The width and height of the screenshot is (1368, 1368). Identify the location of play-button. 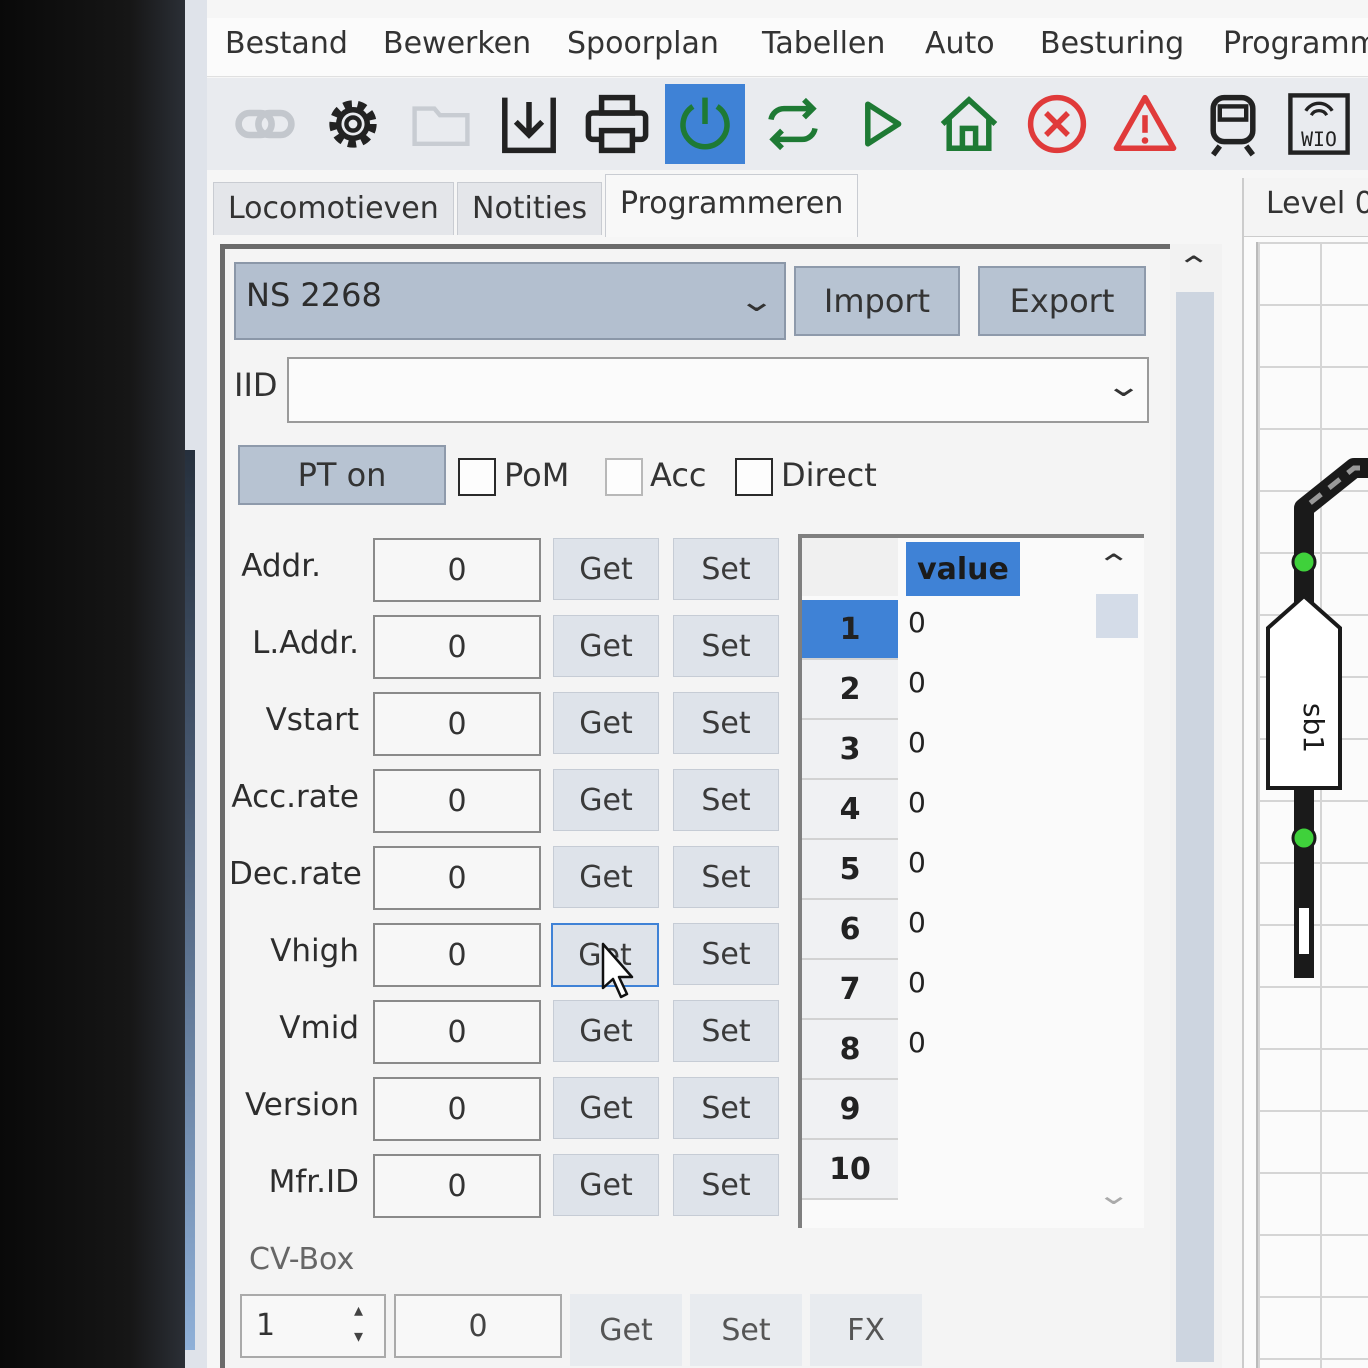
(881, 124).